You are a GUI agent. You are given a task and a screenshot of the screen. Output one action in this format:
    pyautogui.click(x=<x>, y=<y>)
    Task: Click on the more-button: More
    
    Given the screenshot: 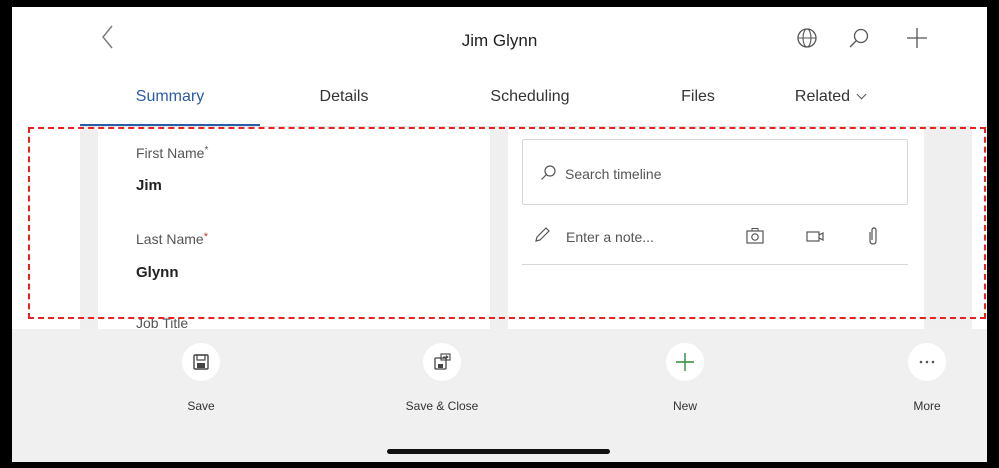 What is the action you would take?
    pyautogui.click(x=927, y=378)
    